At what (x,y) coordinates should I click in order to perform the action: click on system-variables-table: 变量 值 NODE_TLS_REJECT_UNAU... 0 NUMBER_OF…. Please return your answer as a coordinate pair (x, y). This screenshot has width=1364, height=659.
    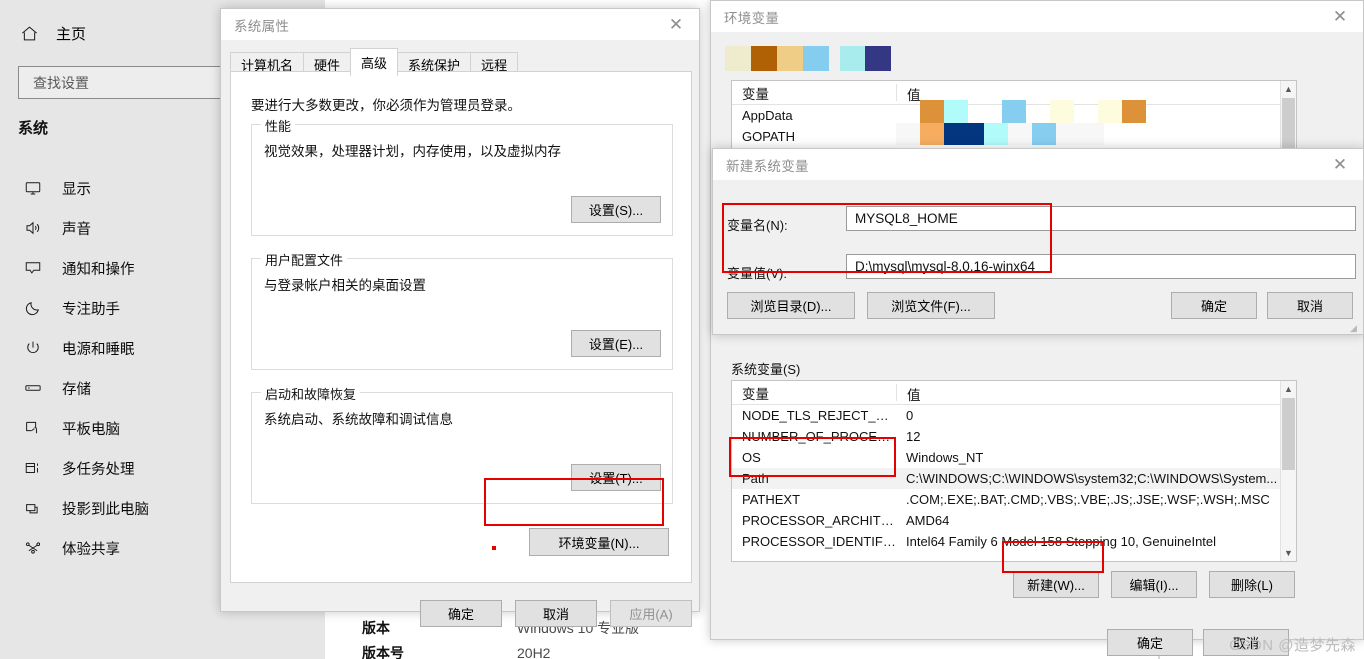
    Looking at the image, I should click on (1014, 471).